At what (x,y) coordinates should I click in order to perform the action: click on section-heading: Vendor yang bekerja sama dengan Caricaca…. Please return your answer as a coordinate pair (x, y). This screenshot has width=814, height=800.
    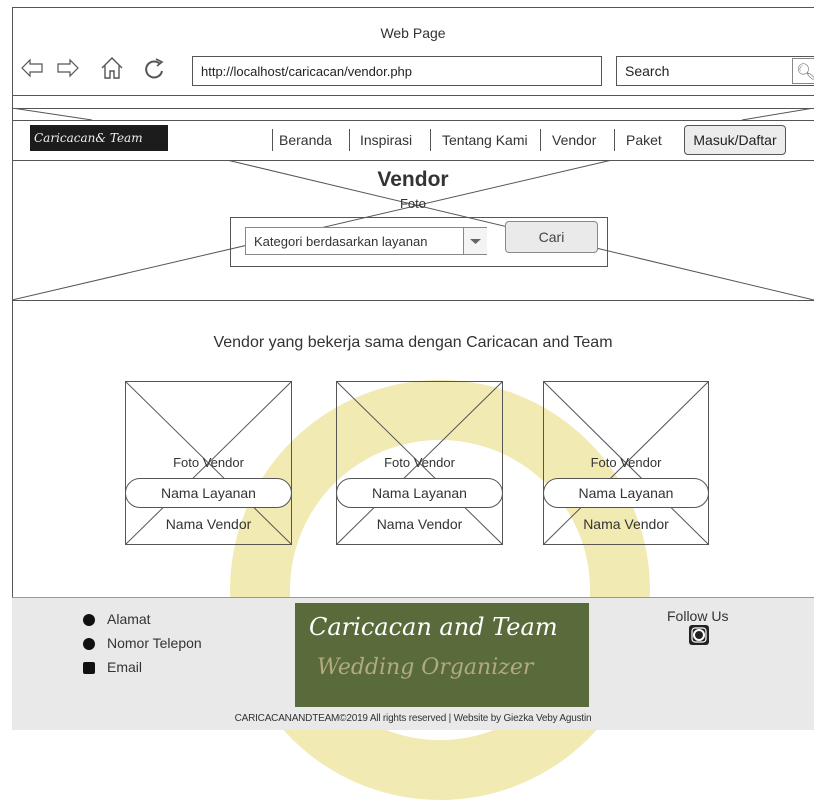
    Looking at the image, I should click on (413, 342).